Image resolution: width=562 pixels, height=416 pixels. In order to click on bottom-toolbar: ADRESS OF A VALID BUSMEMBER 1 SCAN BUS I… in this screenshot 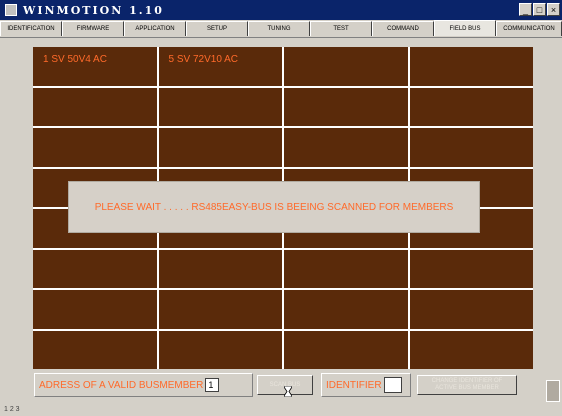, I will do `click(280, 385)`.